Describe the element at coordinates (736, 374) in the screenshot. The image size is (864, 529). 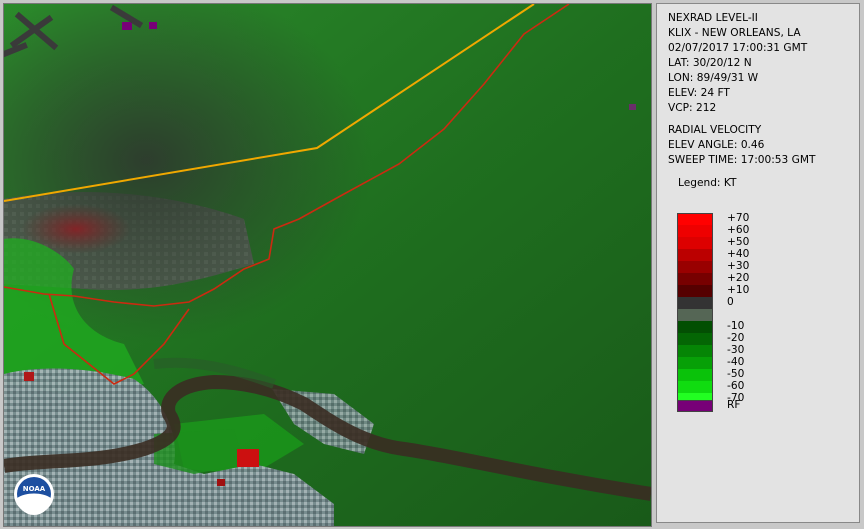
I see `legend-value: -50` at that location.